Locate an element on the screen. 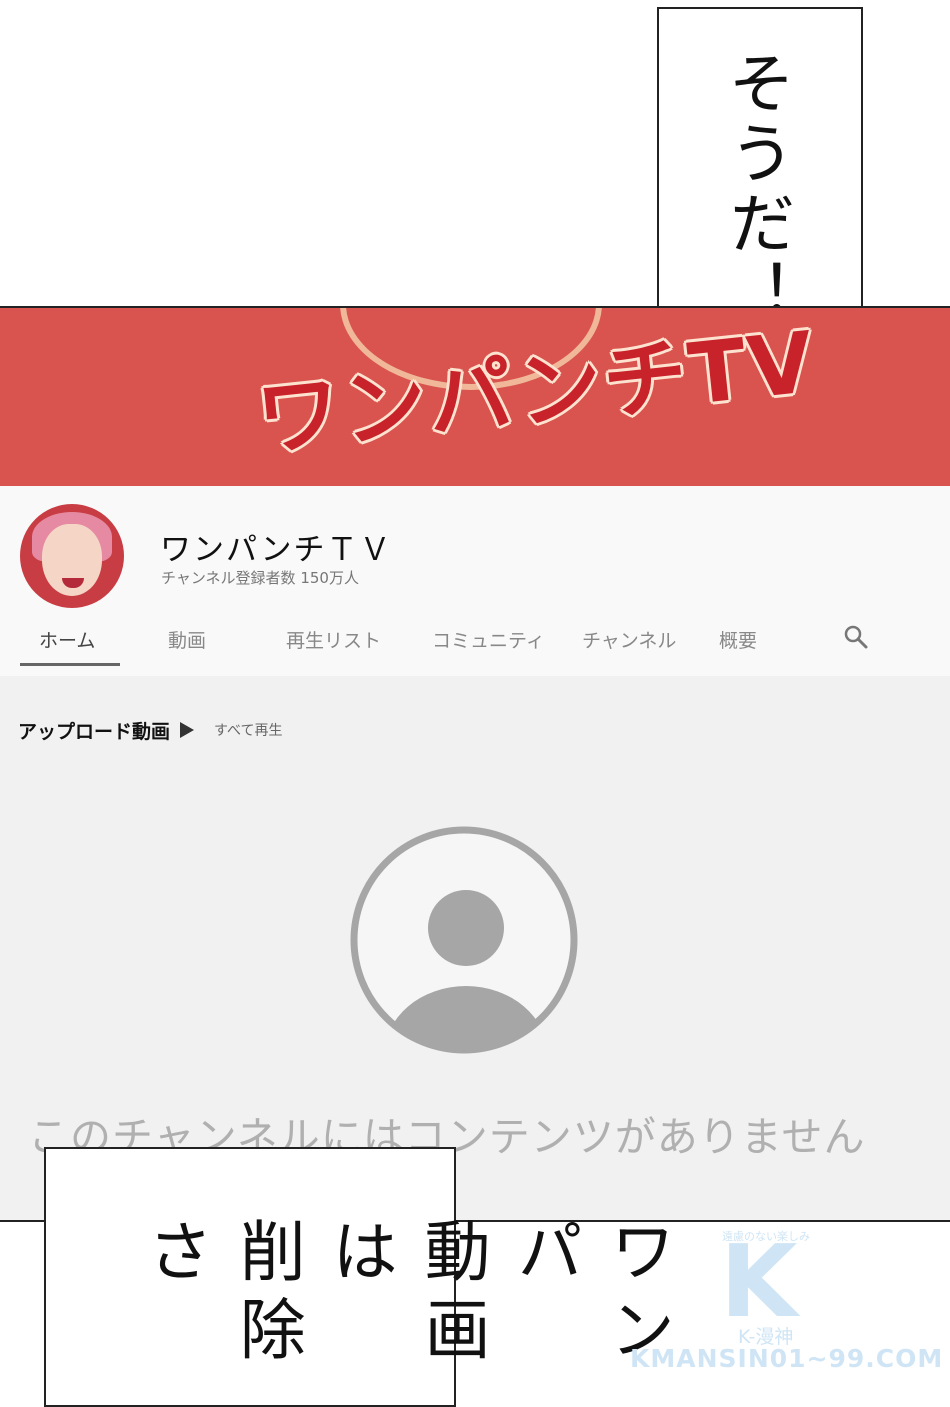 Image resolution: width=950 pixels, height=1407 pixels. speech-text-bottom: ワンパ 動画は 削除さ is located at coordinates (405, 1311).